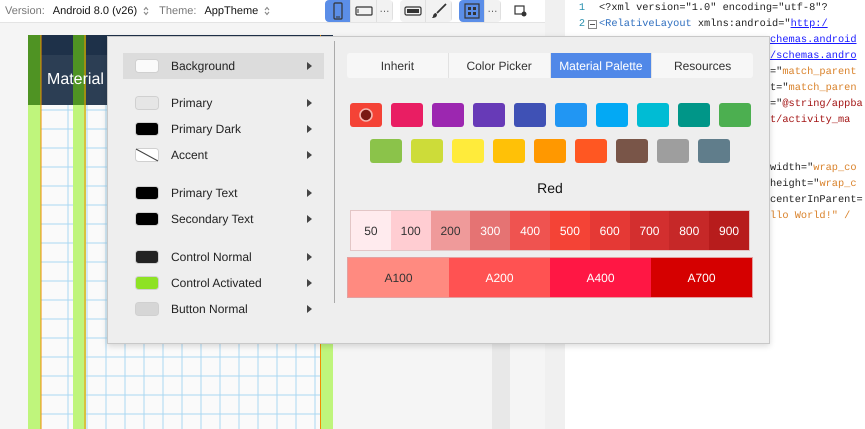 Image resolution: width=865 pixels, height=429 pixels. I want to click on line-number: 2, so click(581, 24).